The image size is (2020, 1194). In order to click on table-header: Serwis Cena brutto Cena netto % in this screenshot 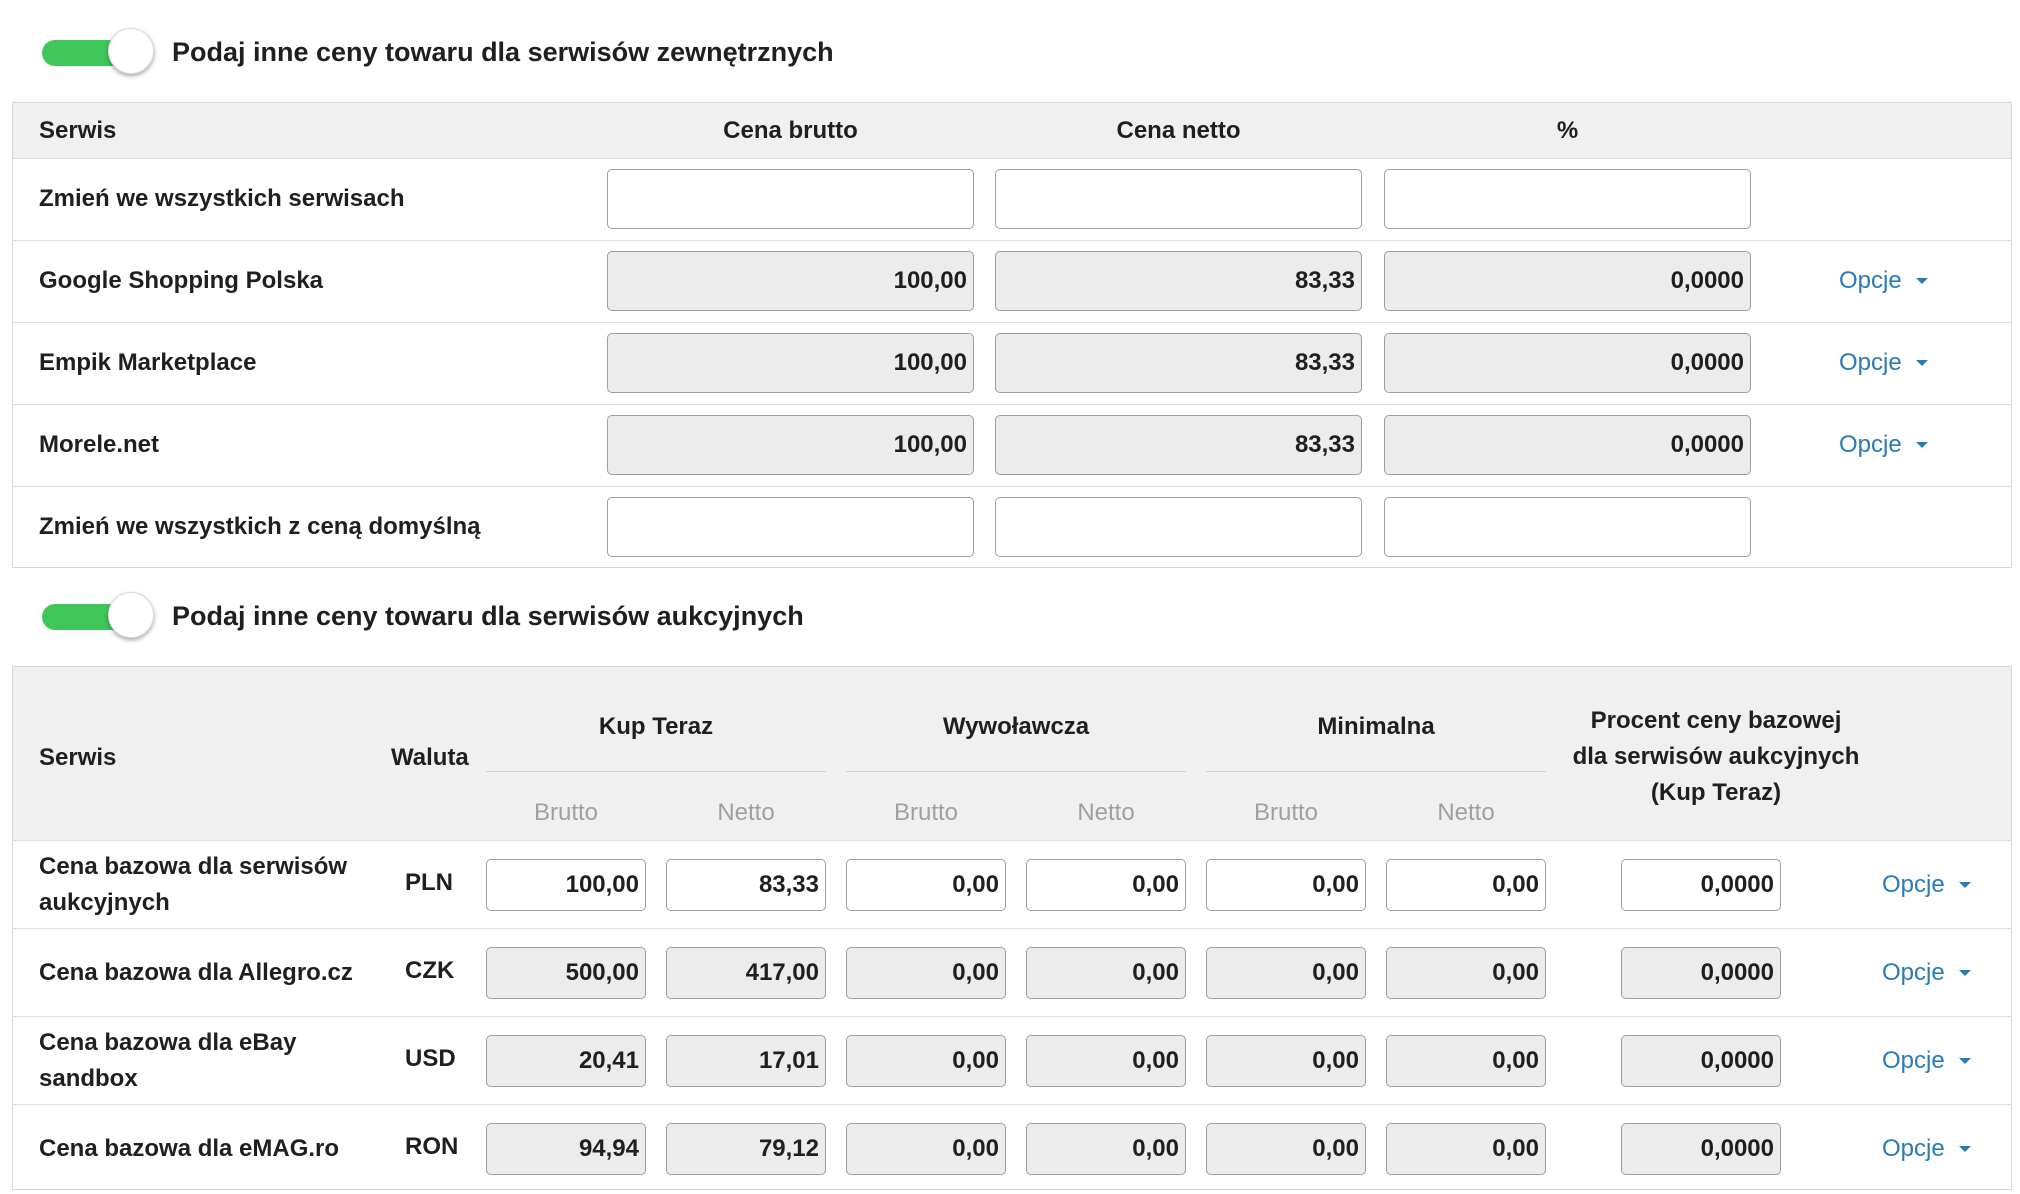, I will do `click(1012, 131)`.